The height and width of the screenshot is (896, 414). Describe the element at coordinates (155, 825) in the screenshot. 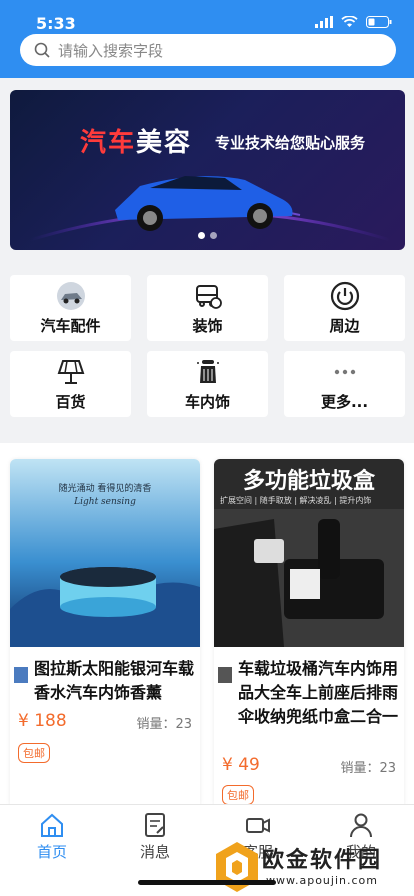

I see `message-icon` at that location.